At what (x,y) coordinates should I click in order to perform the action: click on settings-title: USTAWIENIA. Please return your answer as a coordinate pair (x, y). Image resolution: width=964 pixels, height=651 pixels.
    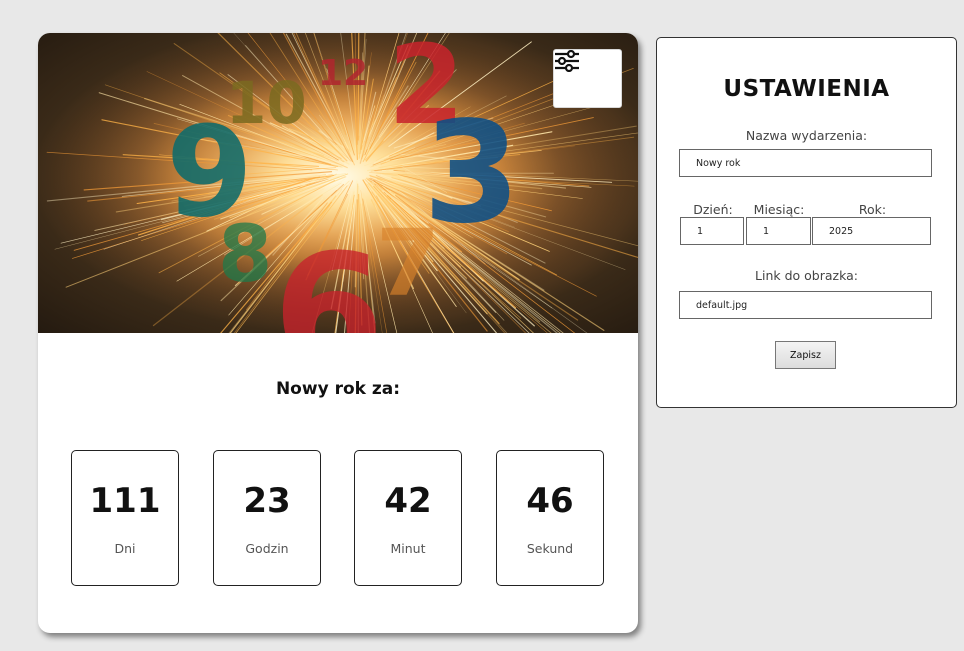
    Looking at the image, I should click on (806, 89).